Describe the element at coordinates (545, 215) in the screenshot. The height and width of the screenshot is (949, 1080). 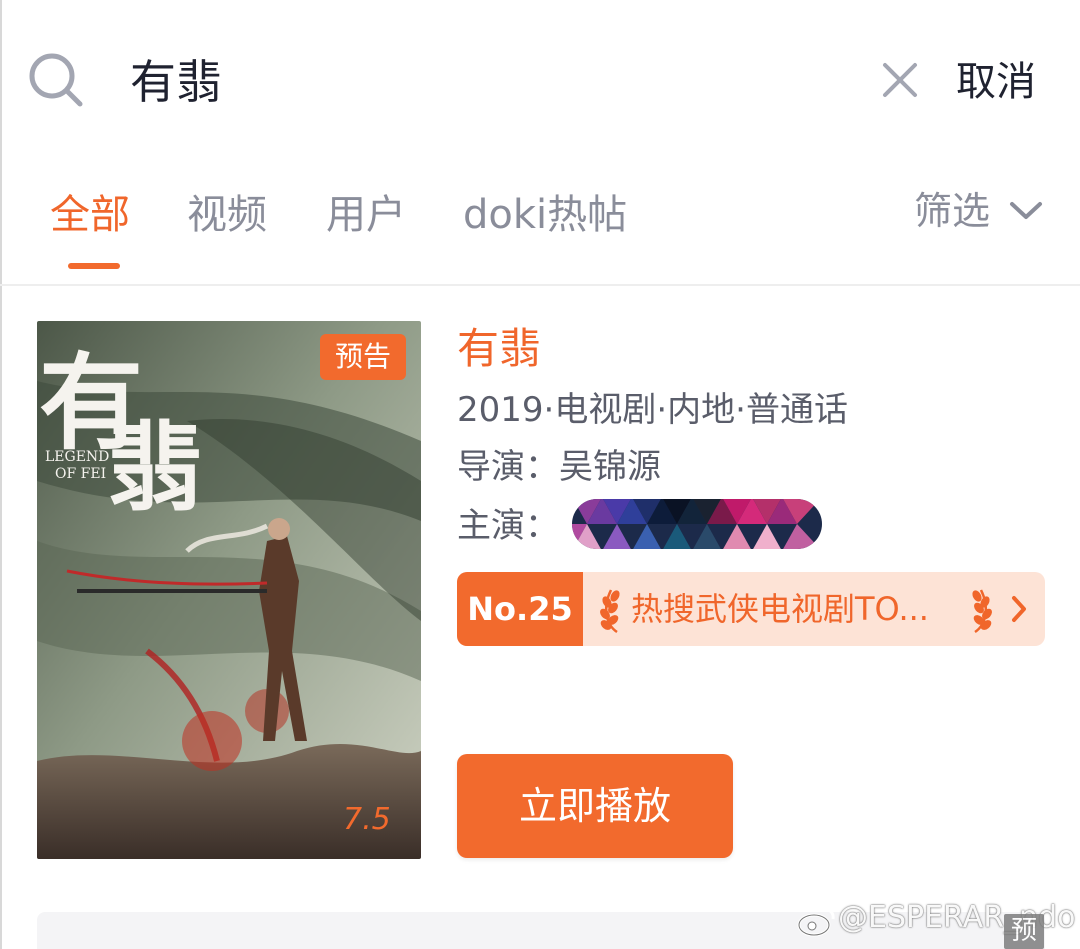
I see `tab-doki-posts: doki热帖` at that location.